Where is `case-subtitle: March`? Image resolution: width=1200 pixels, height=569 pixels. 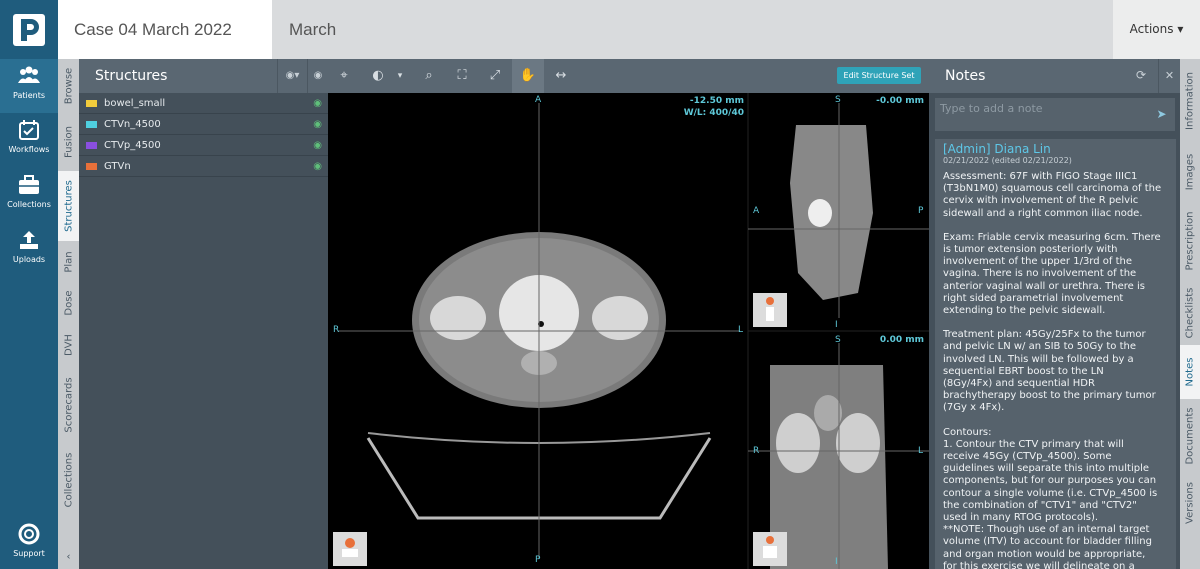
case-subtitle: March is located at coordinates (313, 29).